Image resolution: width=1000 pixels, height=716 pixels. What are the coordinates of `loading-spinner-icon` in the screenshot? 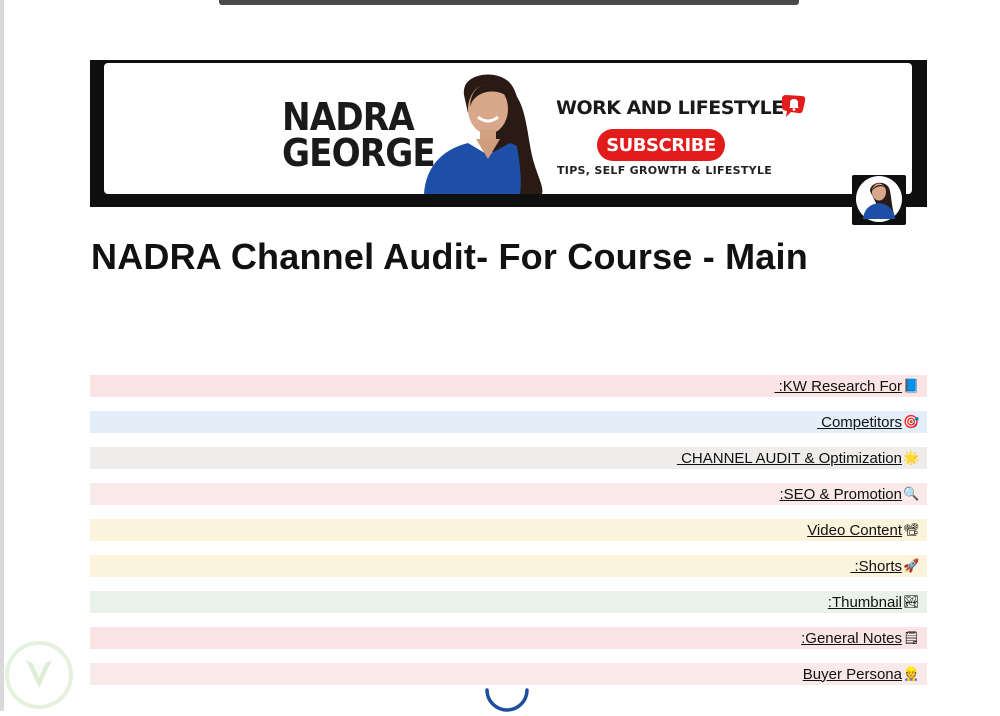 It's located at (507, 700).